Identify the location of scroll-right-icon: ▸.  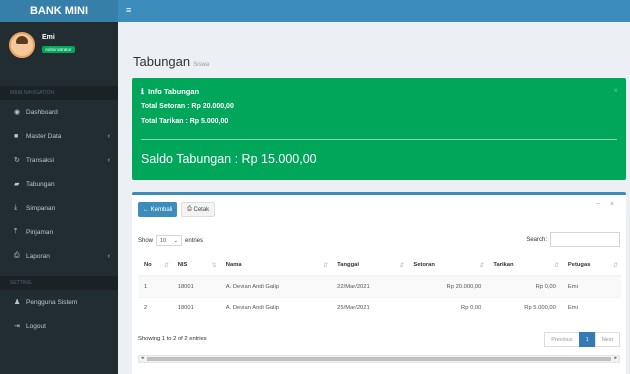
(615, 358).